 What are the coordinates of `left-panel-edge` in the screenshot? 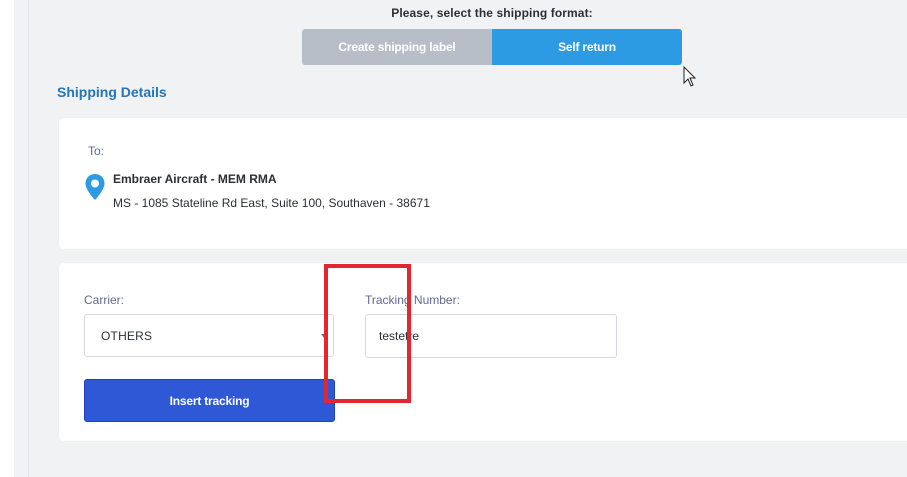 It's located at (7, 238).